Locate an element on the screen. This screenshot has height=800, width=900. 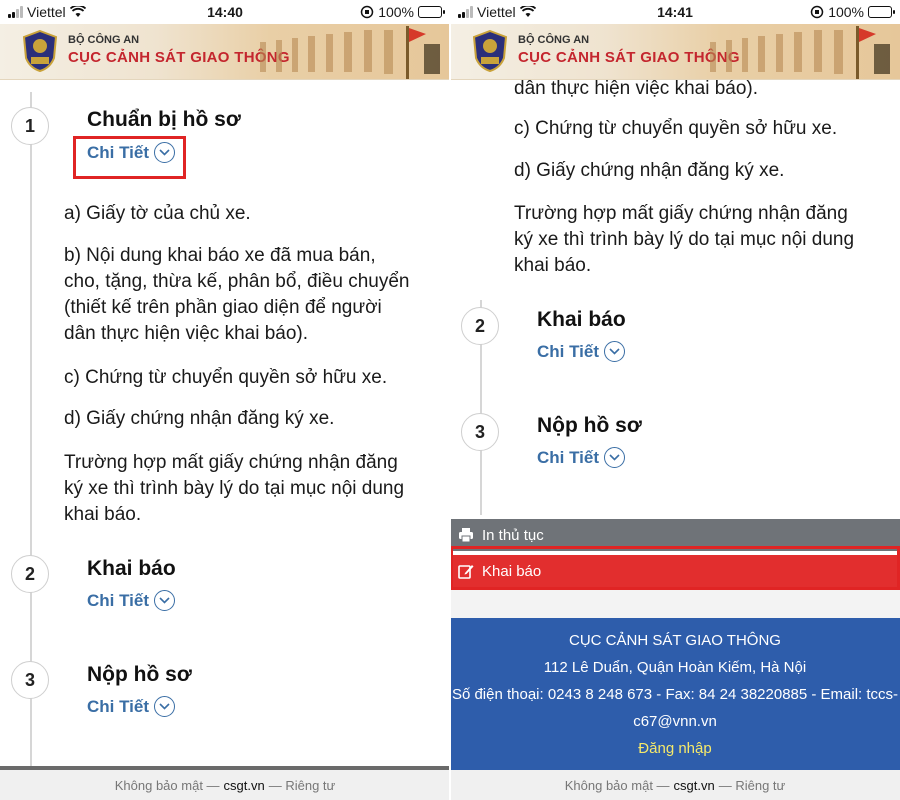
panel-divider is located at coordinates (450, 400).